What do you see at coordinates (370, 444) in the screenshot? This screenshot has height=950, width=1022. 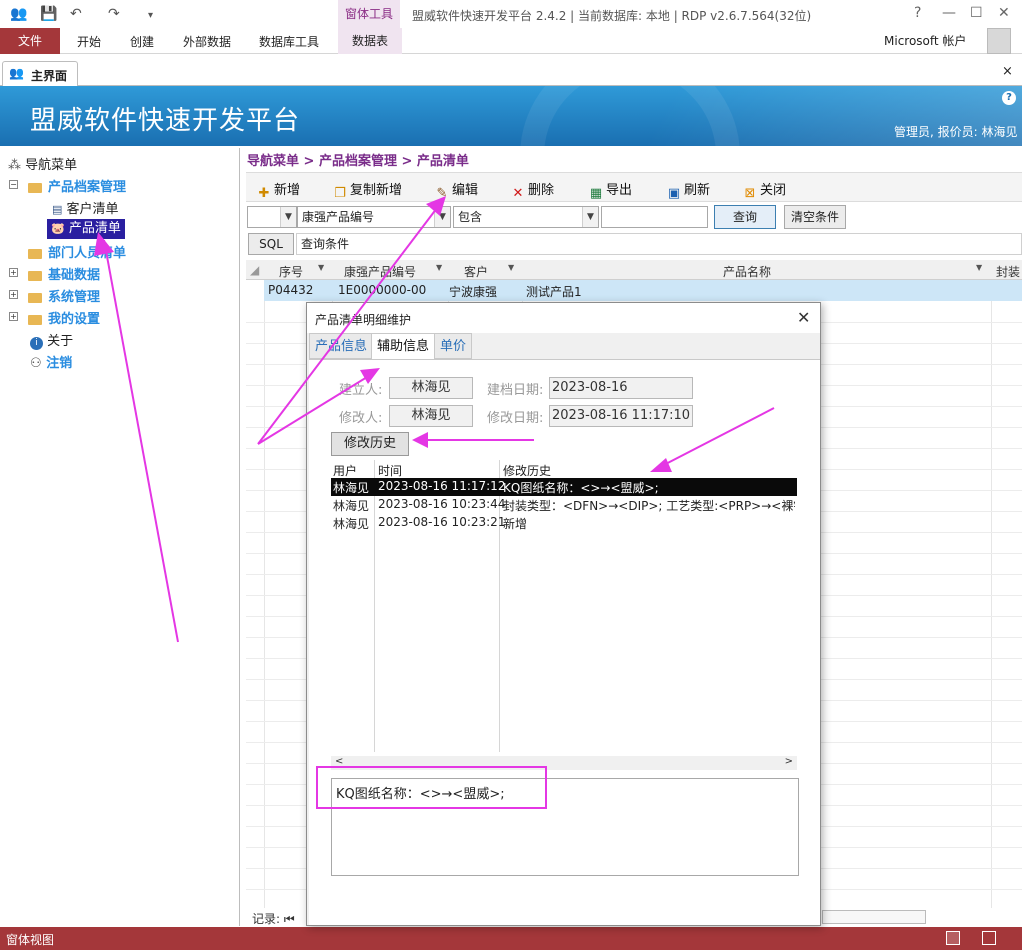 I see `modify-history-button: 修改历史` at bounding box center [370, 444].